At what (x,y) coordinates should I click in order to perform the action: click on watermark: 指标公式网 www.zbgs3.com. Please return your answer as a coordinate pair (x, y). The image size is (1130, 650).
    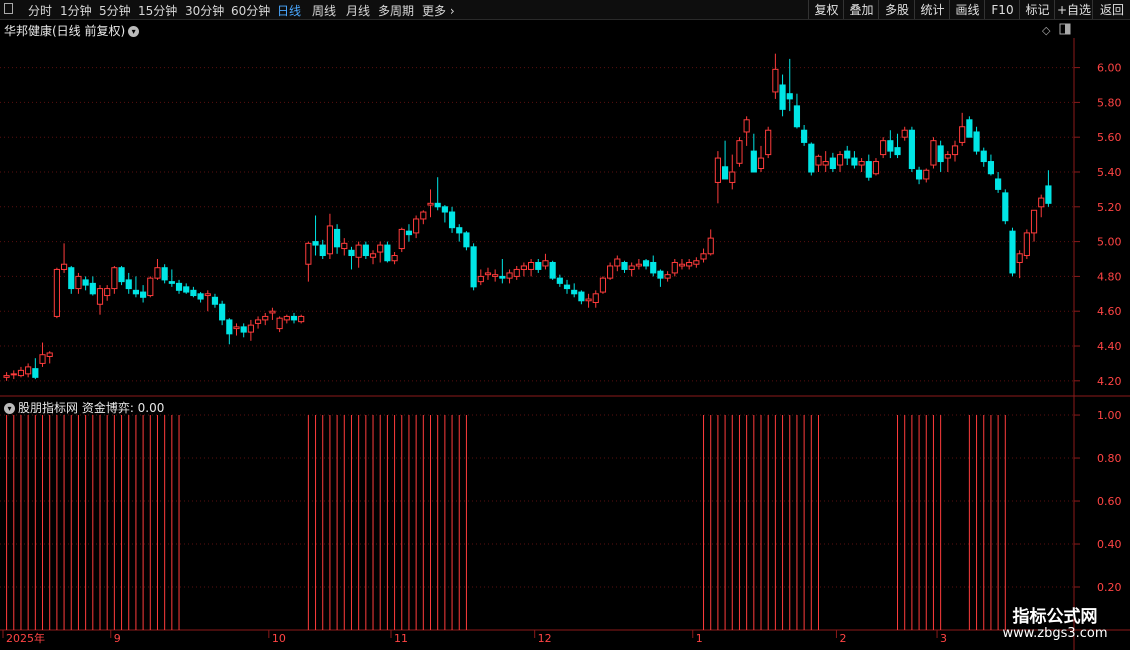
    Looking at the image, I should click on (1055, 624).